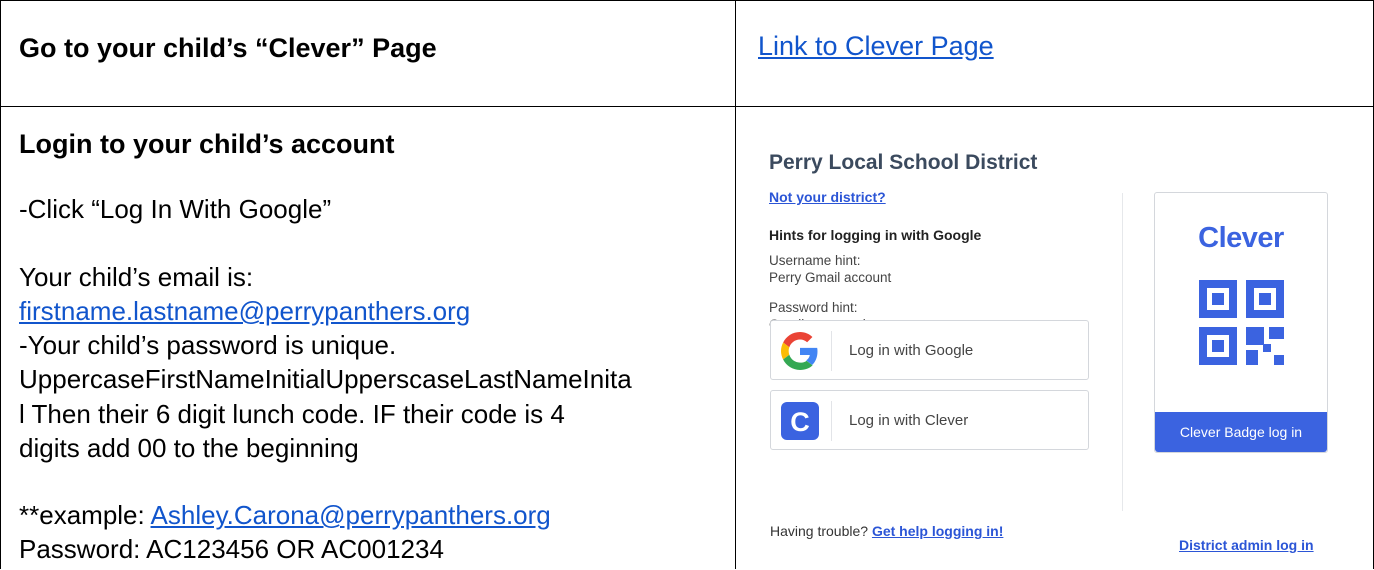 The width and height of the screenshot is (1374, 570). I want to click on get-help-link: Get help logging in!, so click(937, 531).